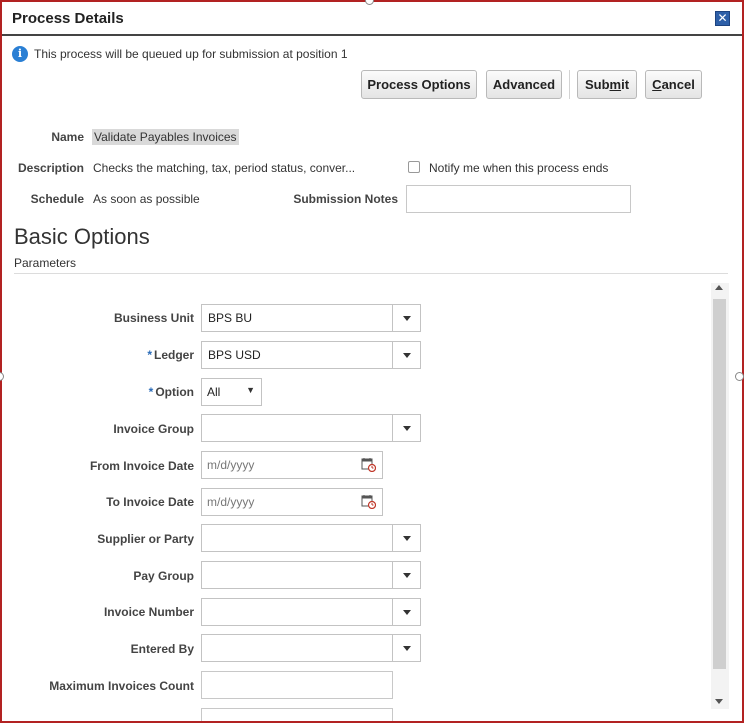 The width and height of the screenshot is (744, 723). I want to click on invoice-group-label: Invoice Group, so click(153, 429).